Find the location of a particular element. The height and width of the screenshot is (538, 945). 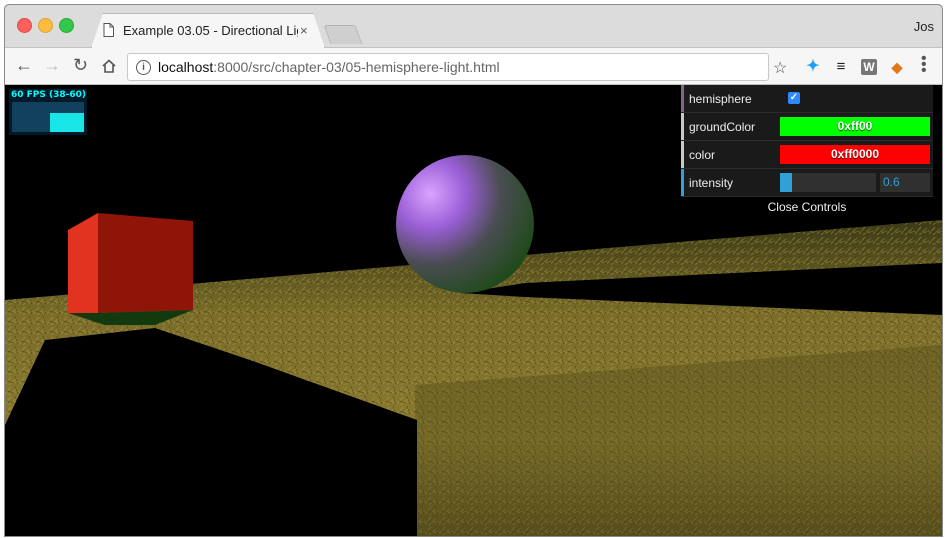

w-icon: W is located at coordinates (869, 67).